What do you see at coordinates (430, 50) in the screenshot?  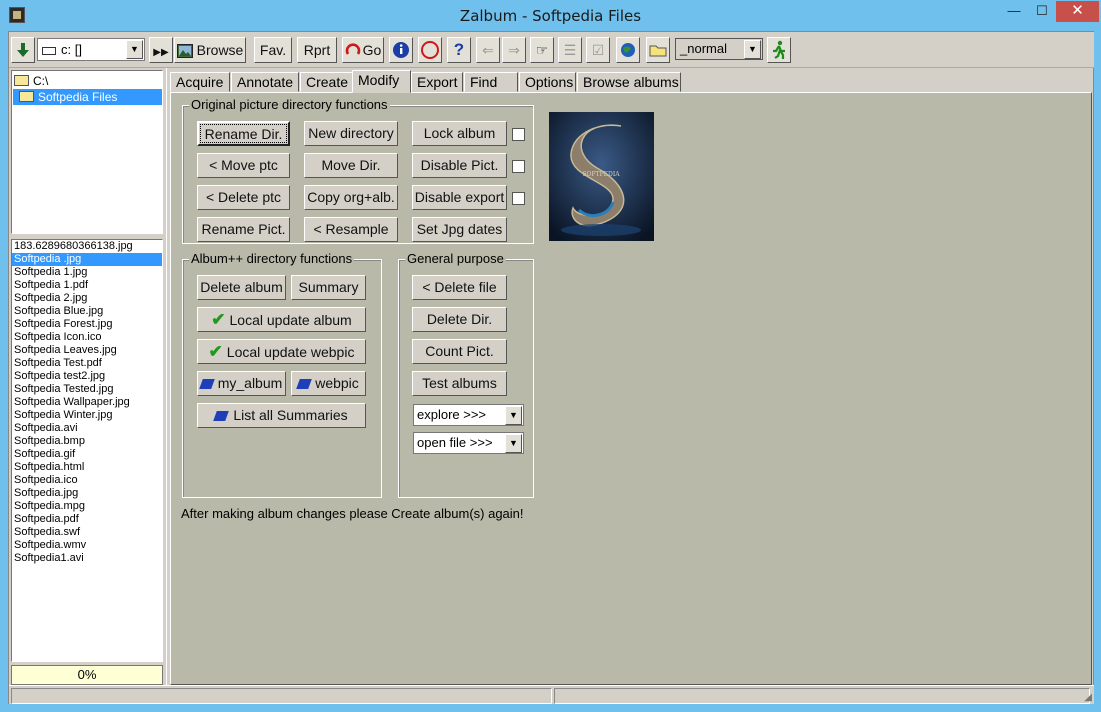 I see `stop-button` at bounding box center [430, 50].